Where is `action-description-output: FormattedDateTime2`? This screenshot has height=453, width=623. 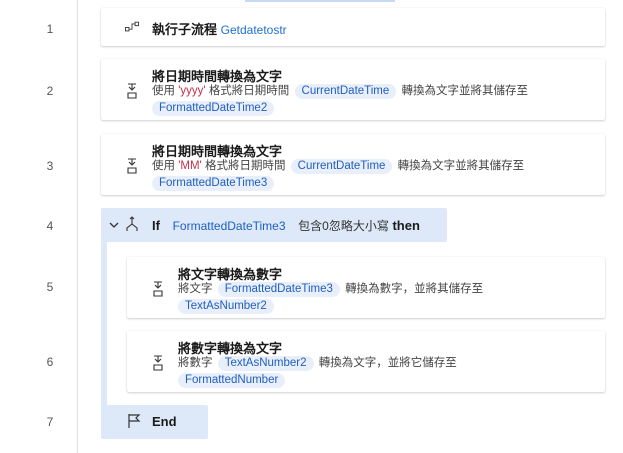 action-description-output: FormattedDateTime2 is located at coordinates (214, 108).